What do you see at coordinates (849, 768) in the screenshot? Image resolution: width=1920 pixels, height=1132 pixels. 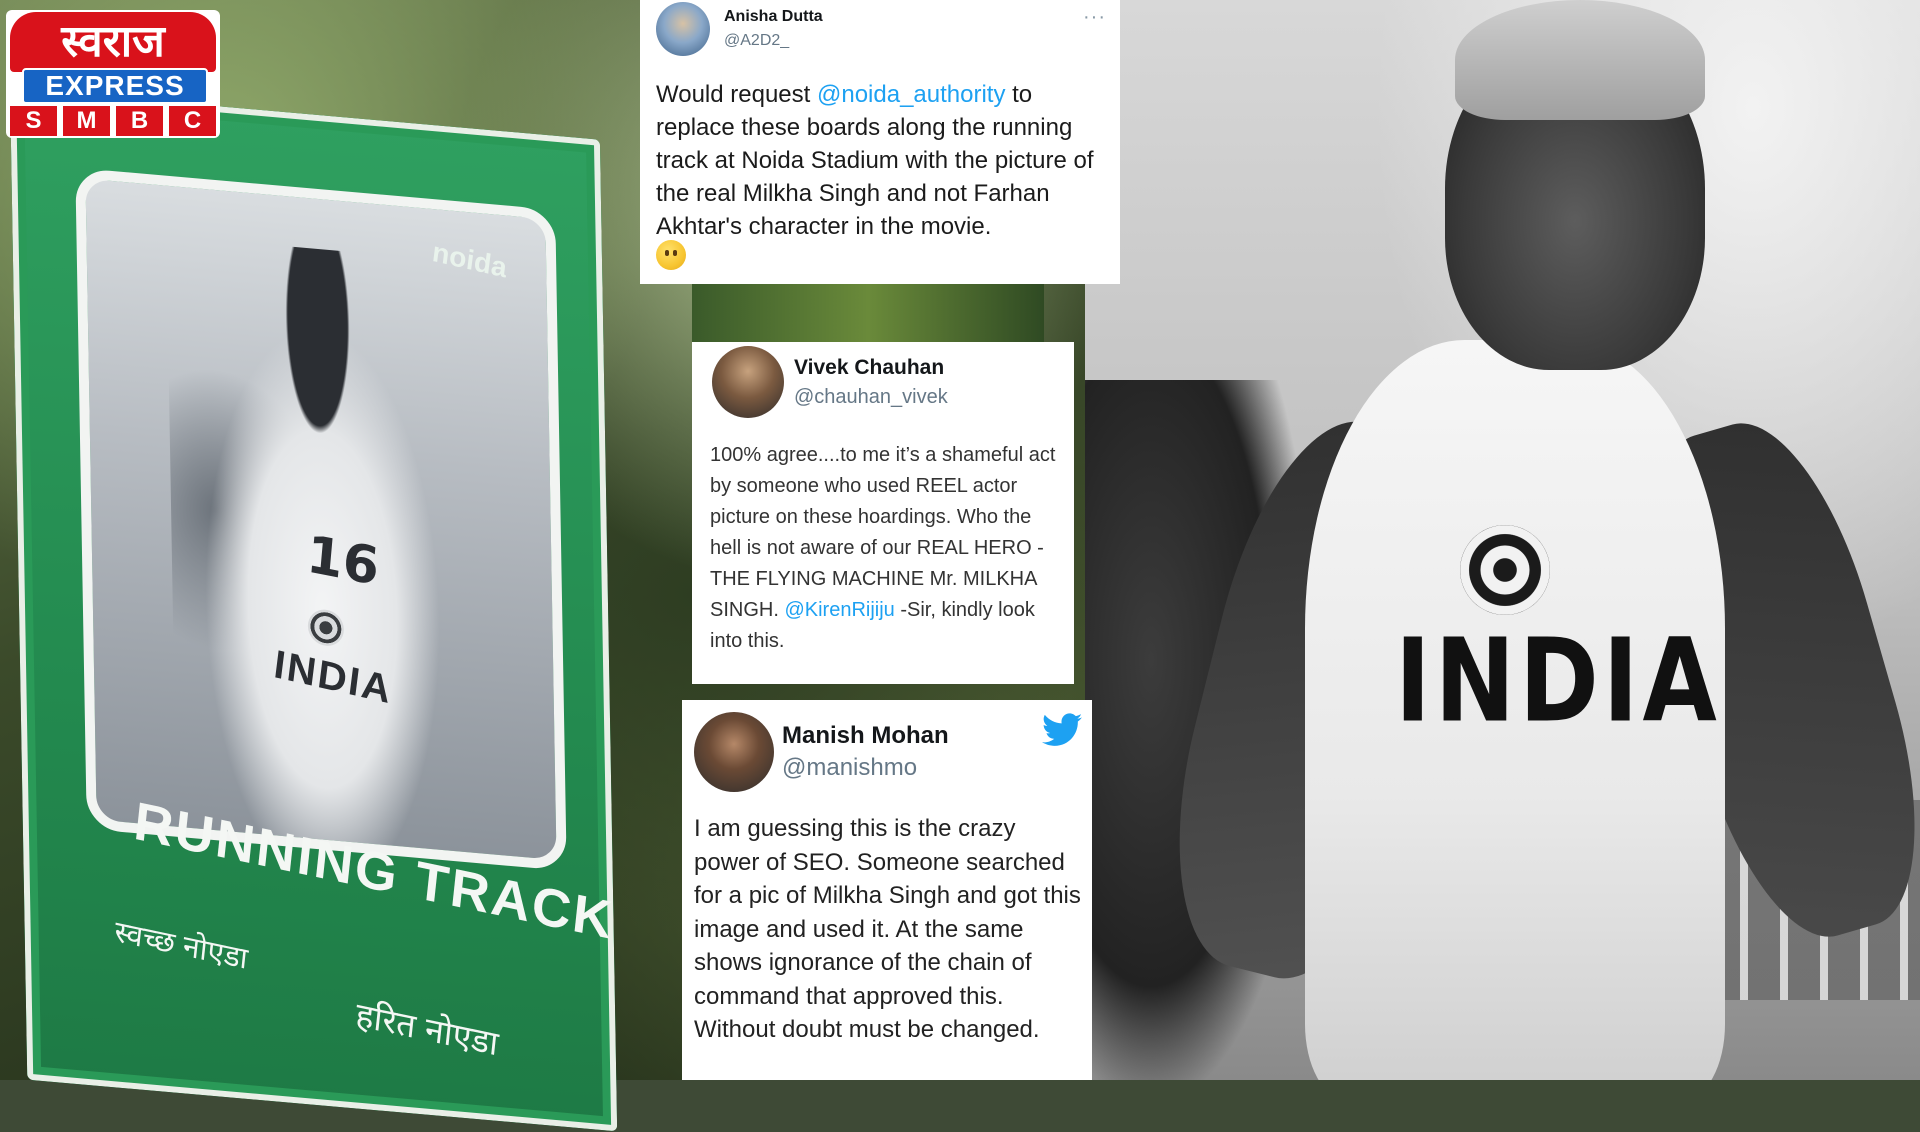 I see `tweet-author-handle: @manishmo` at bounding box center [849, 768].